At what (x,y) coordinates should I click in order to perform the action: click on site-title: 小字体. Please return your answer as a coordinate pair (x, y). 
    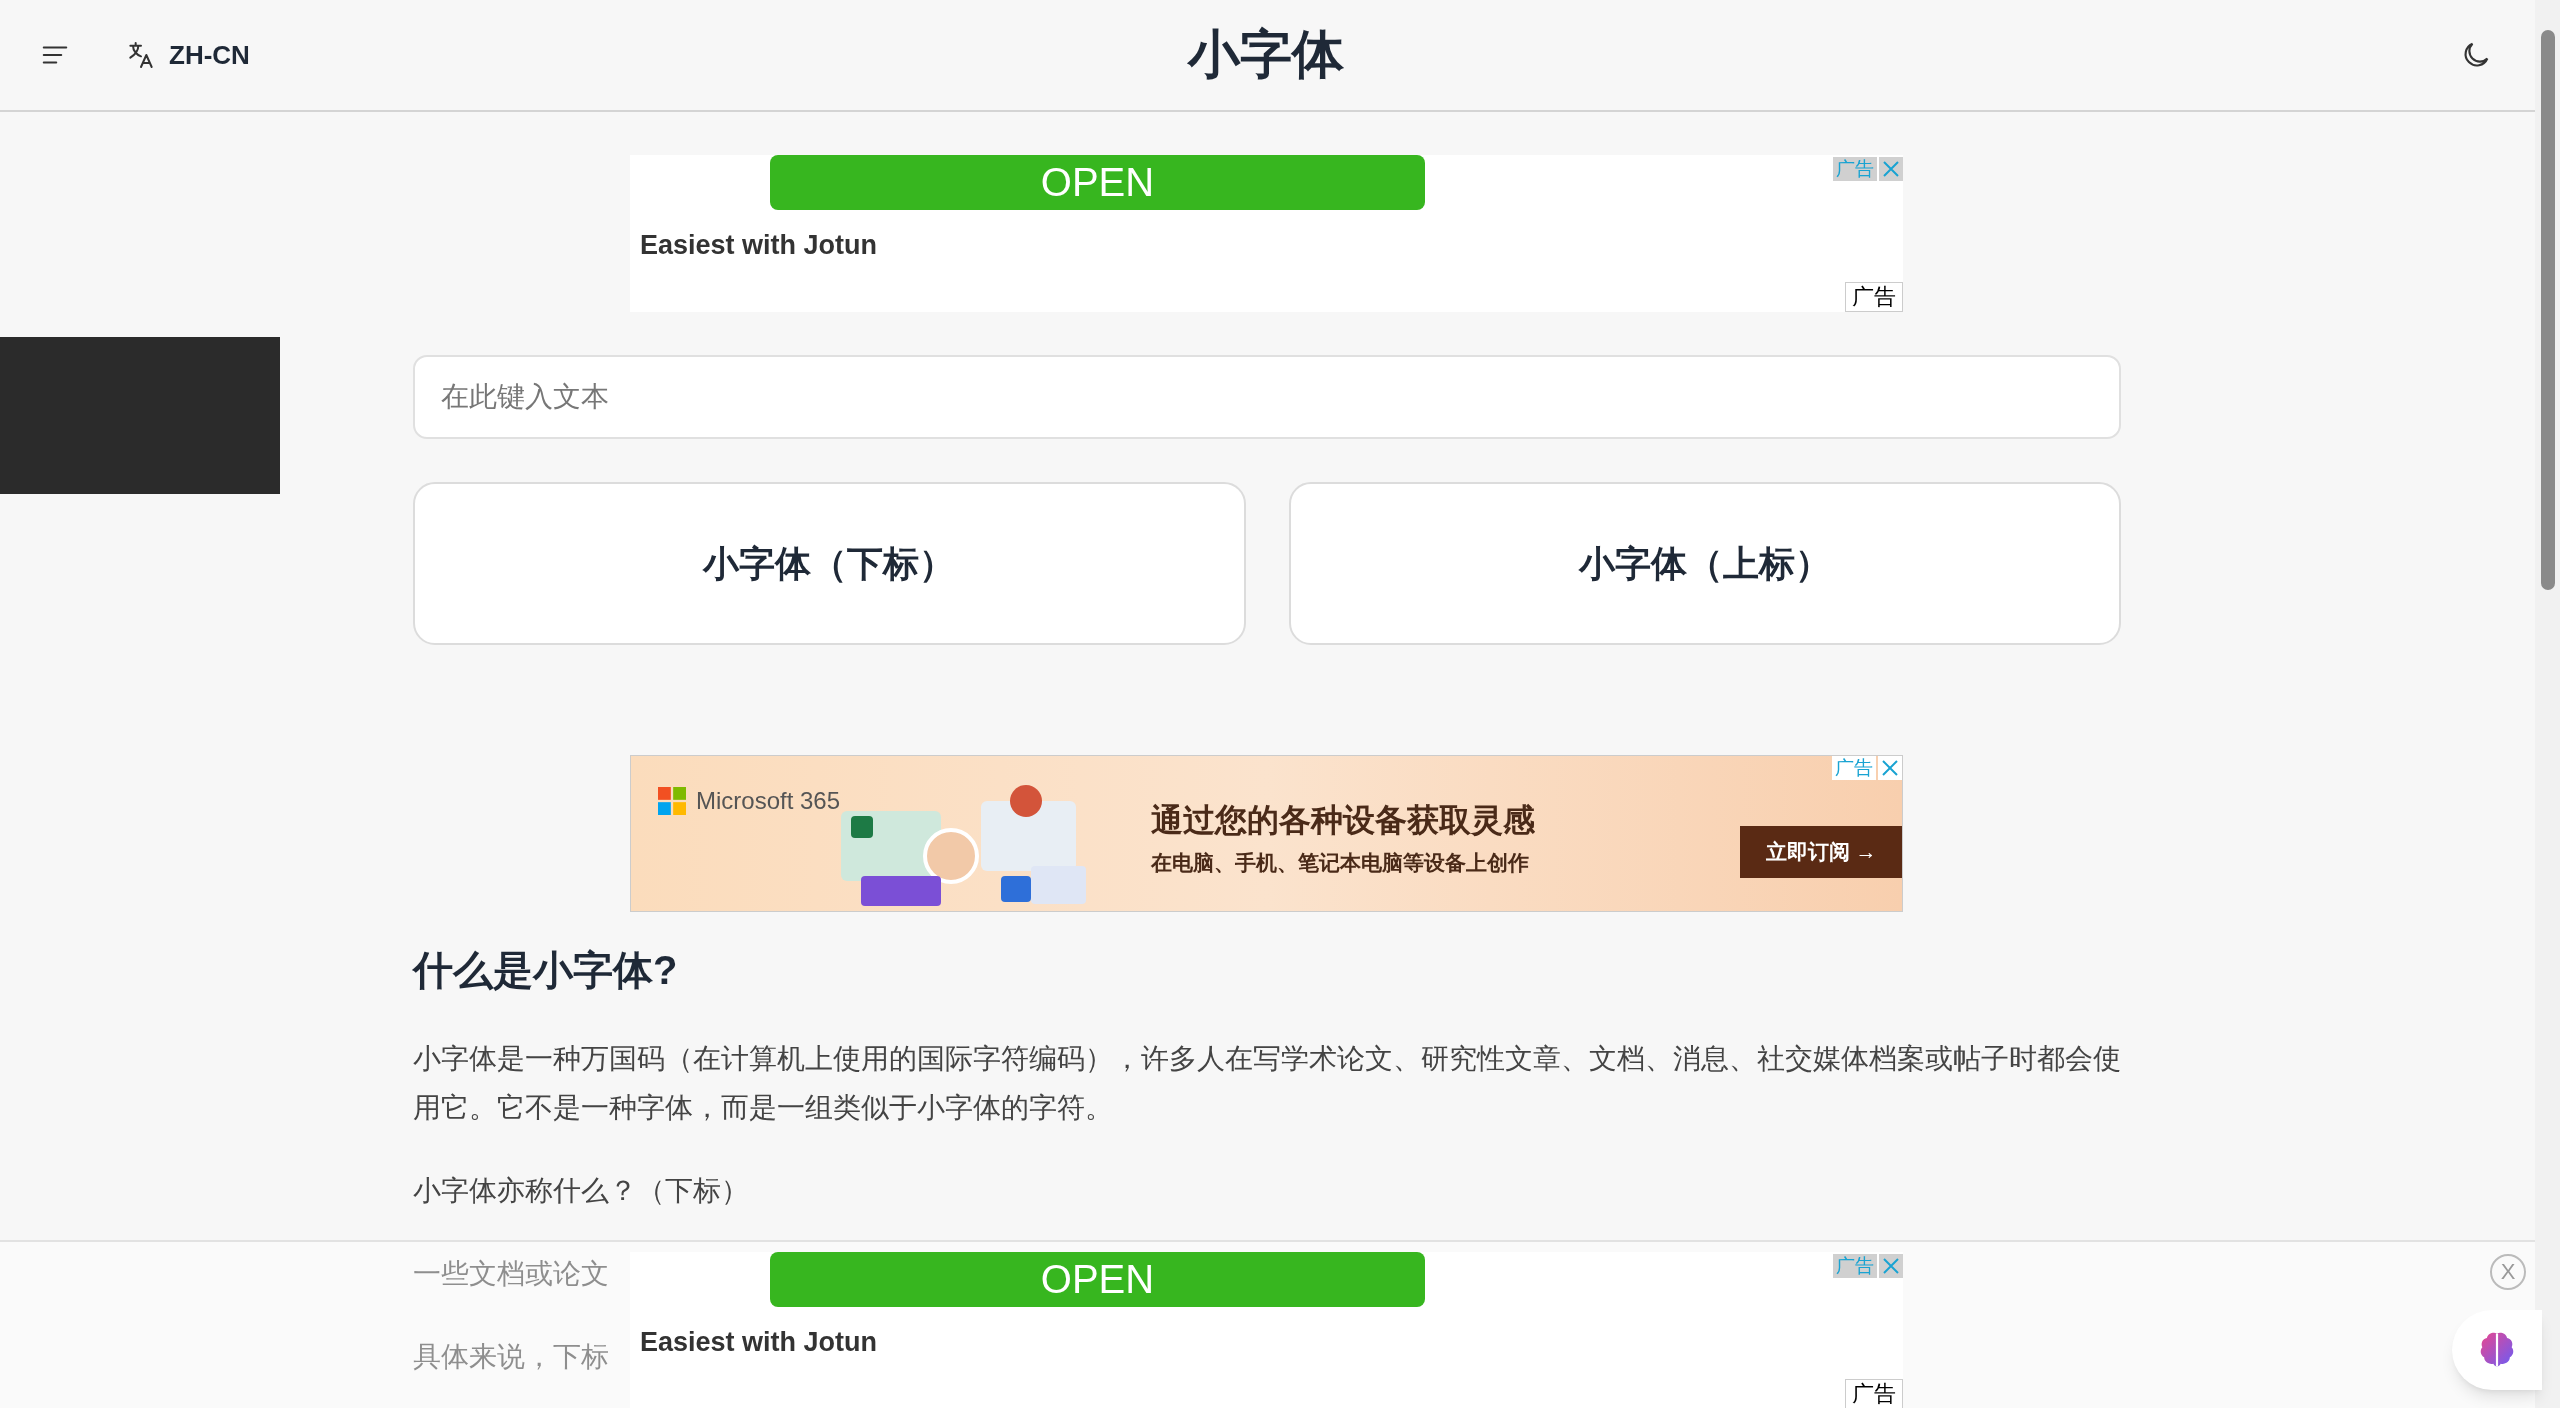
    Looking at the image, I should click on (1266, 54).